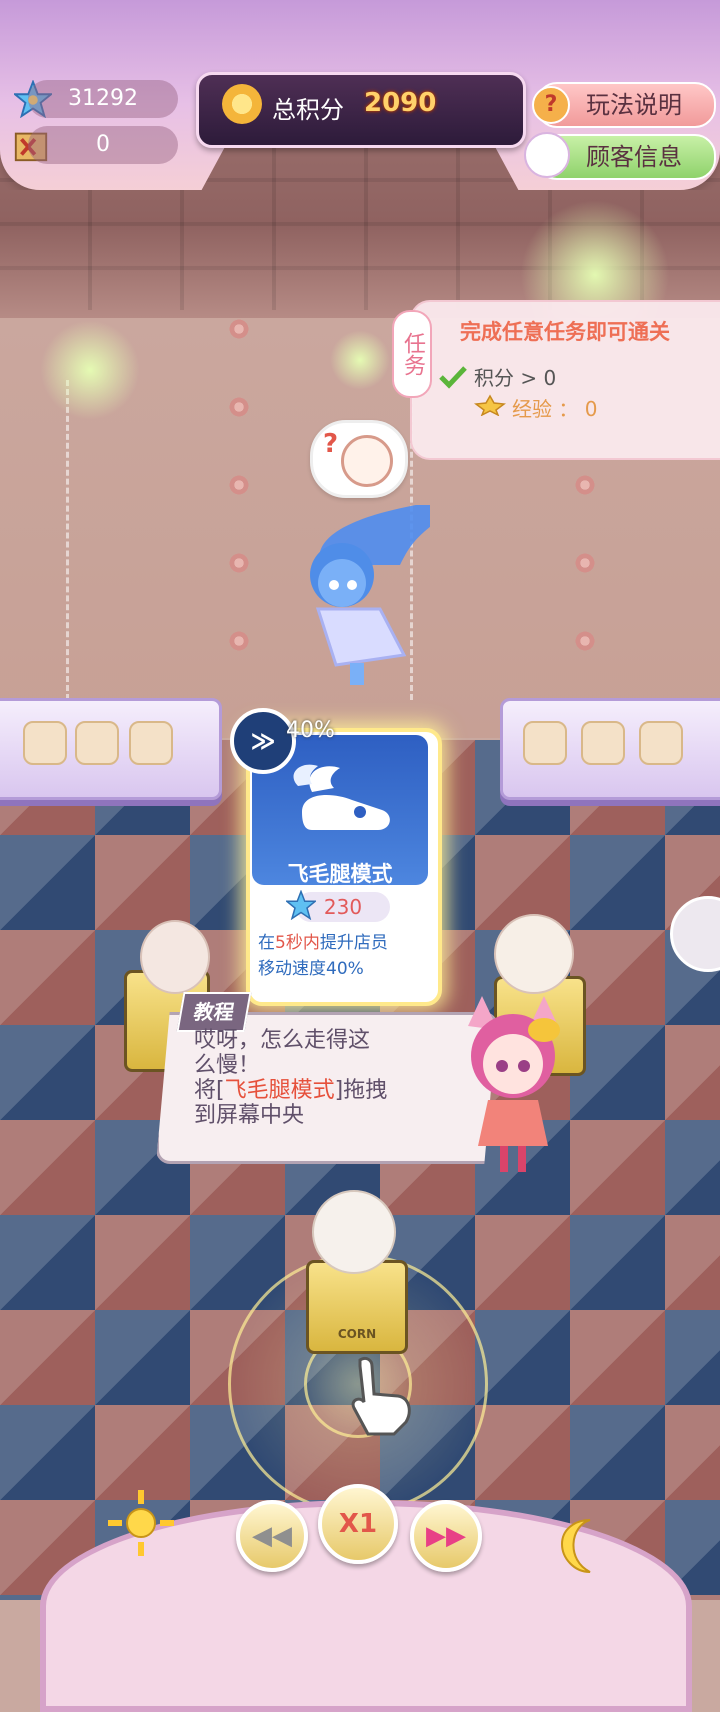 The width and height of the screenshot is (720, 1712). Describe the element at coordinates (381, 1396) in the screenshot. I see `pointing-hand-icon` at that location.